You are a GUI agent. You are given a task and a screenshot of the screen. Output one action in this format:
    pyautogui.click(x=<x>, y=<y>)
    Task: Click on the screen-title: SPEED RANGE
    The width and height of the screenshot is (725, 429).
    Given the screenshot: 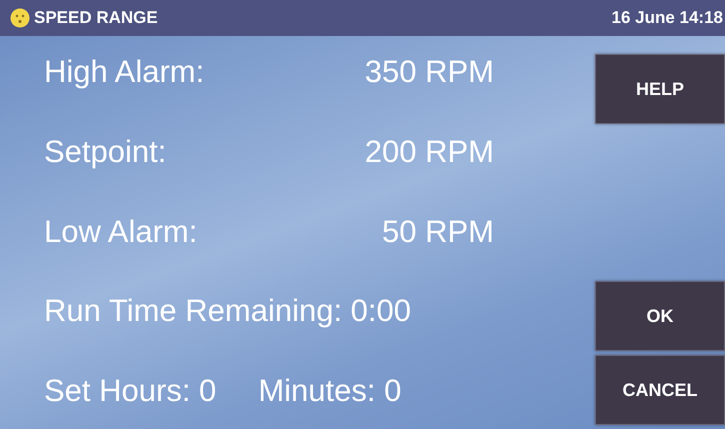 What is the action you would take?
    pyautogui.click(x=96, y=18)
    